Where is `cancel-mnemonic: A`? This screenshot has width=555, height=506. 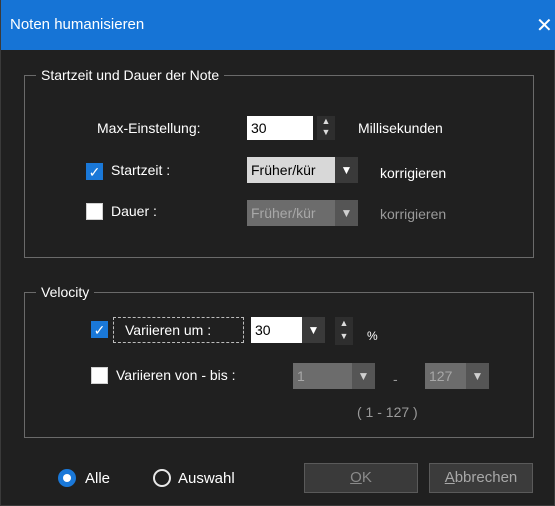 cancel-mnemonic: A is located at coordinates (449, 477).